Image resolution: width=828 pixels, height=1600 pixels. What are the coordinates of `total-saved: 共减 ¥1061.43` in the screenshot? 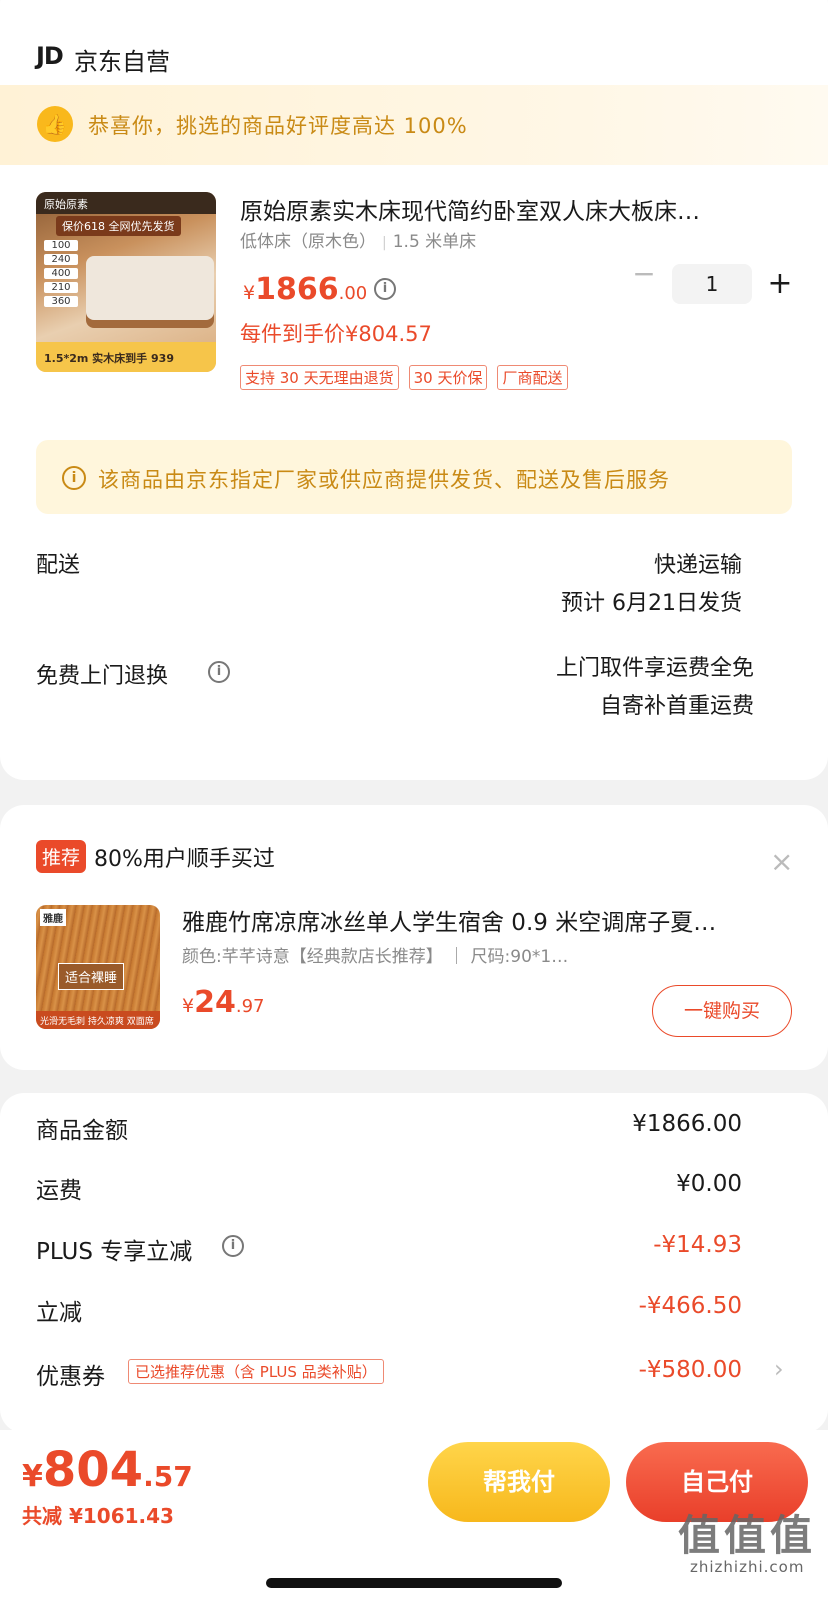 It's located at (98, 1514).